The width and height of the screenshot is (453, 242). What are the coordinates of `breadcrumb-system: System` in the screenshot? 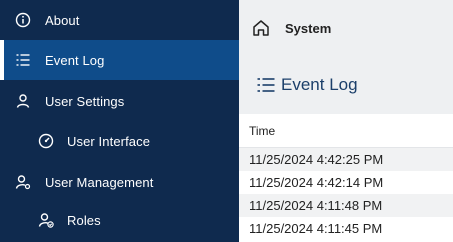 It's located at (308, 28).